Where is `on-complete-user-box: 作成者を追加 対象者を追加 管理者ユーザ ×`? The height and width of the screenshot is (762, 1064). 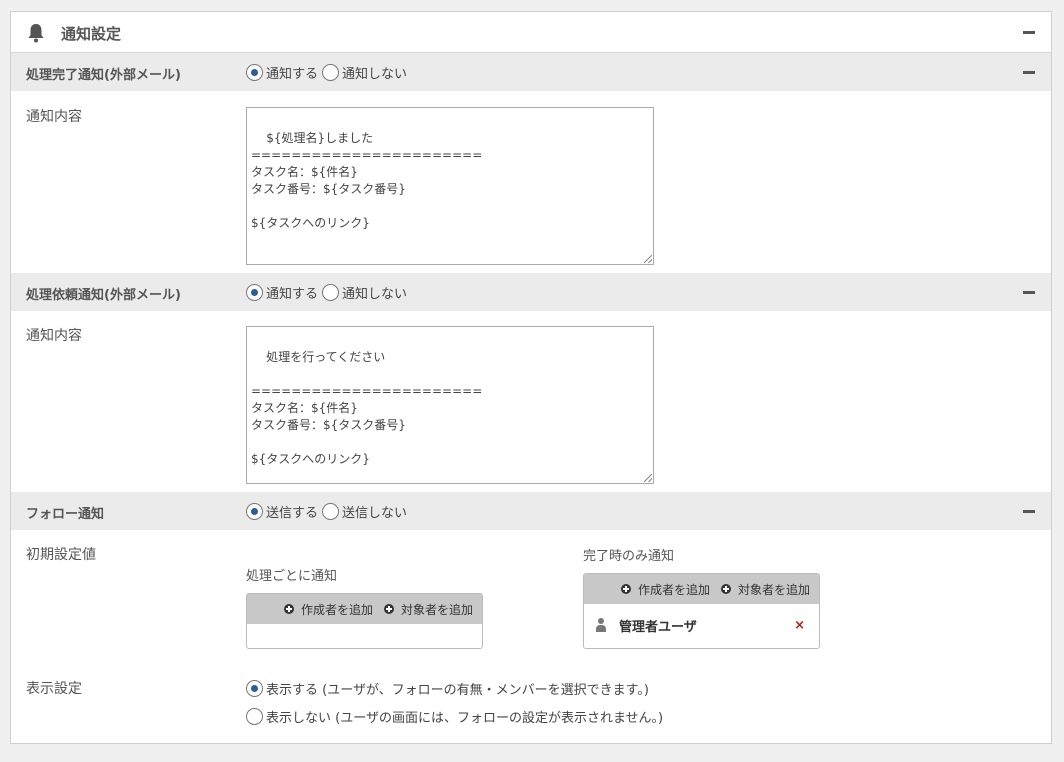
on-complete-user-box: 作成者を追加 対象者を追加 管理者ユーザ × is located at coordinates (701, 611).